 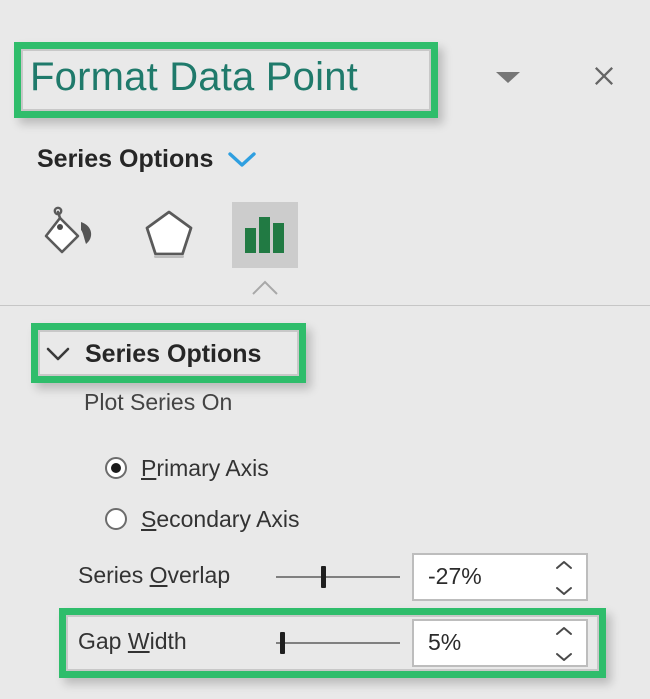 What do you see at coordinates (173, 353) in the screenshot?
I see `series-options-section-label: Series Options` at bounding box center [173, 353].